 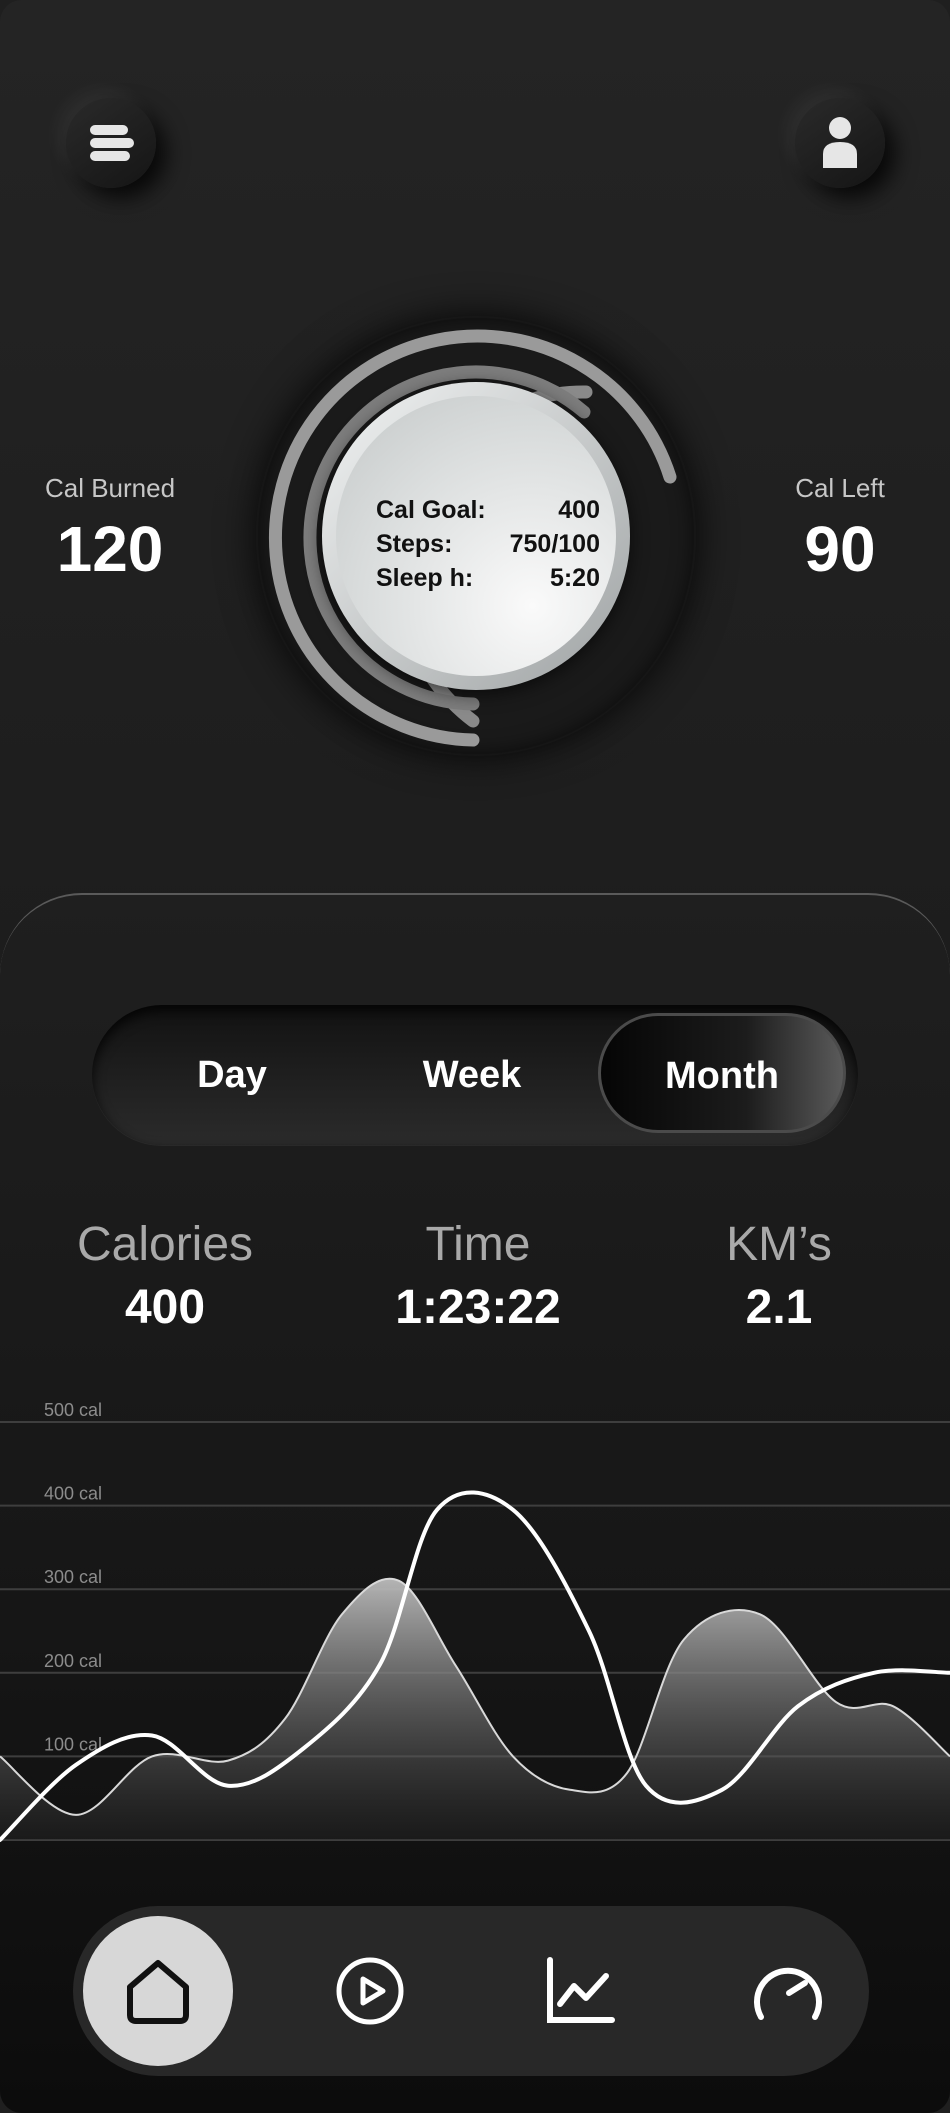 I want to click on metric-value: 400, so click(x=165, y=1307).